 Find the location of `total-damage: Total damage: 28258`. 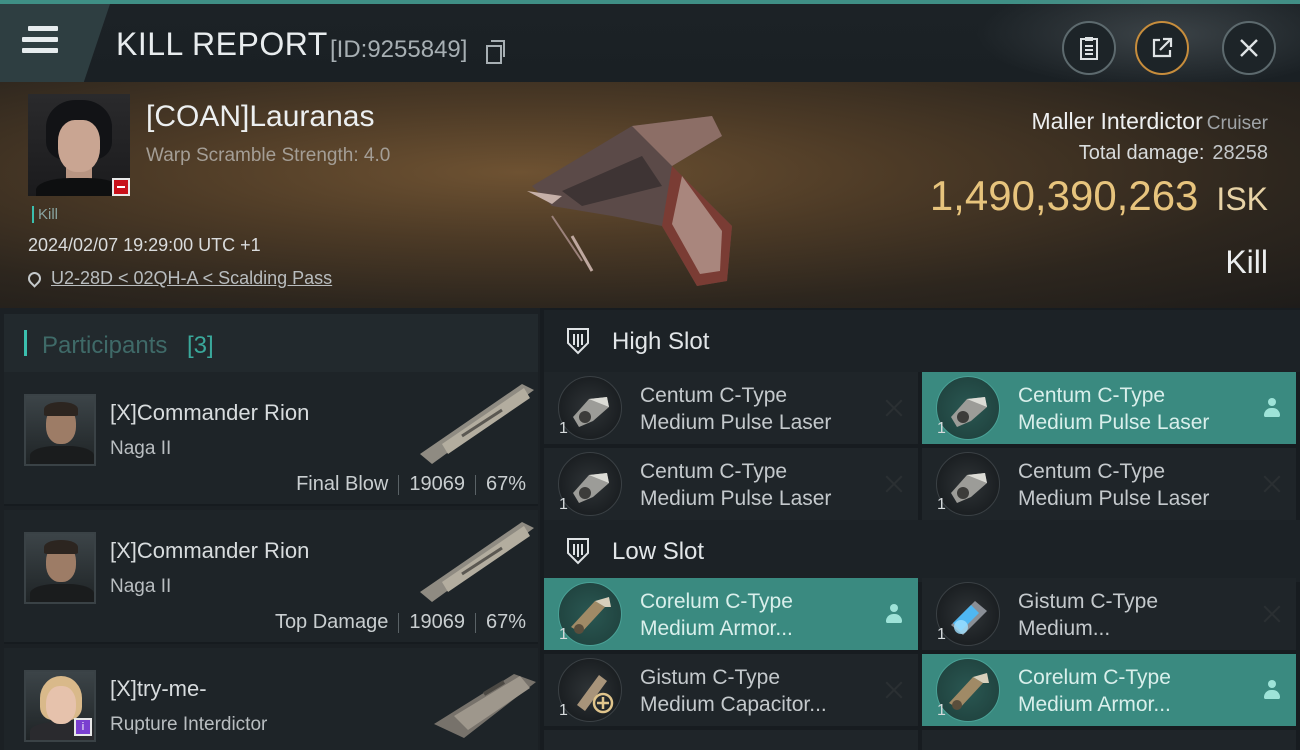

total-damage: Total damage: 28258 is located at coordinates (1173, 153).